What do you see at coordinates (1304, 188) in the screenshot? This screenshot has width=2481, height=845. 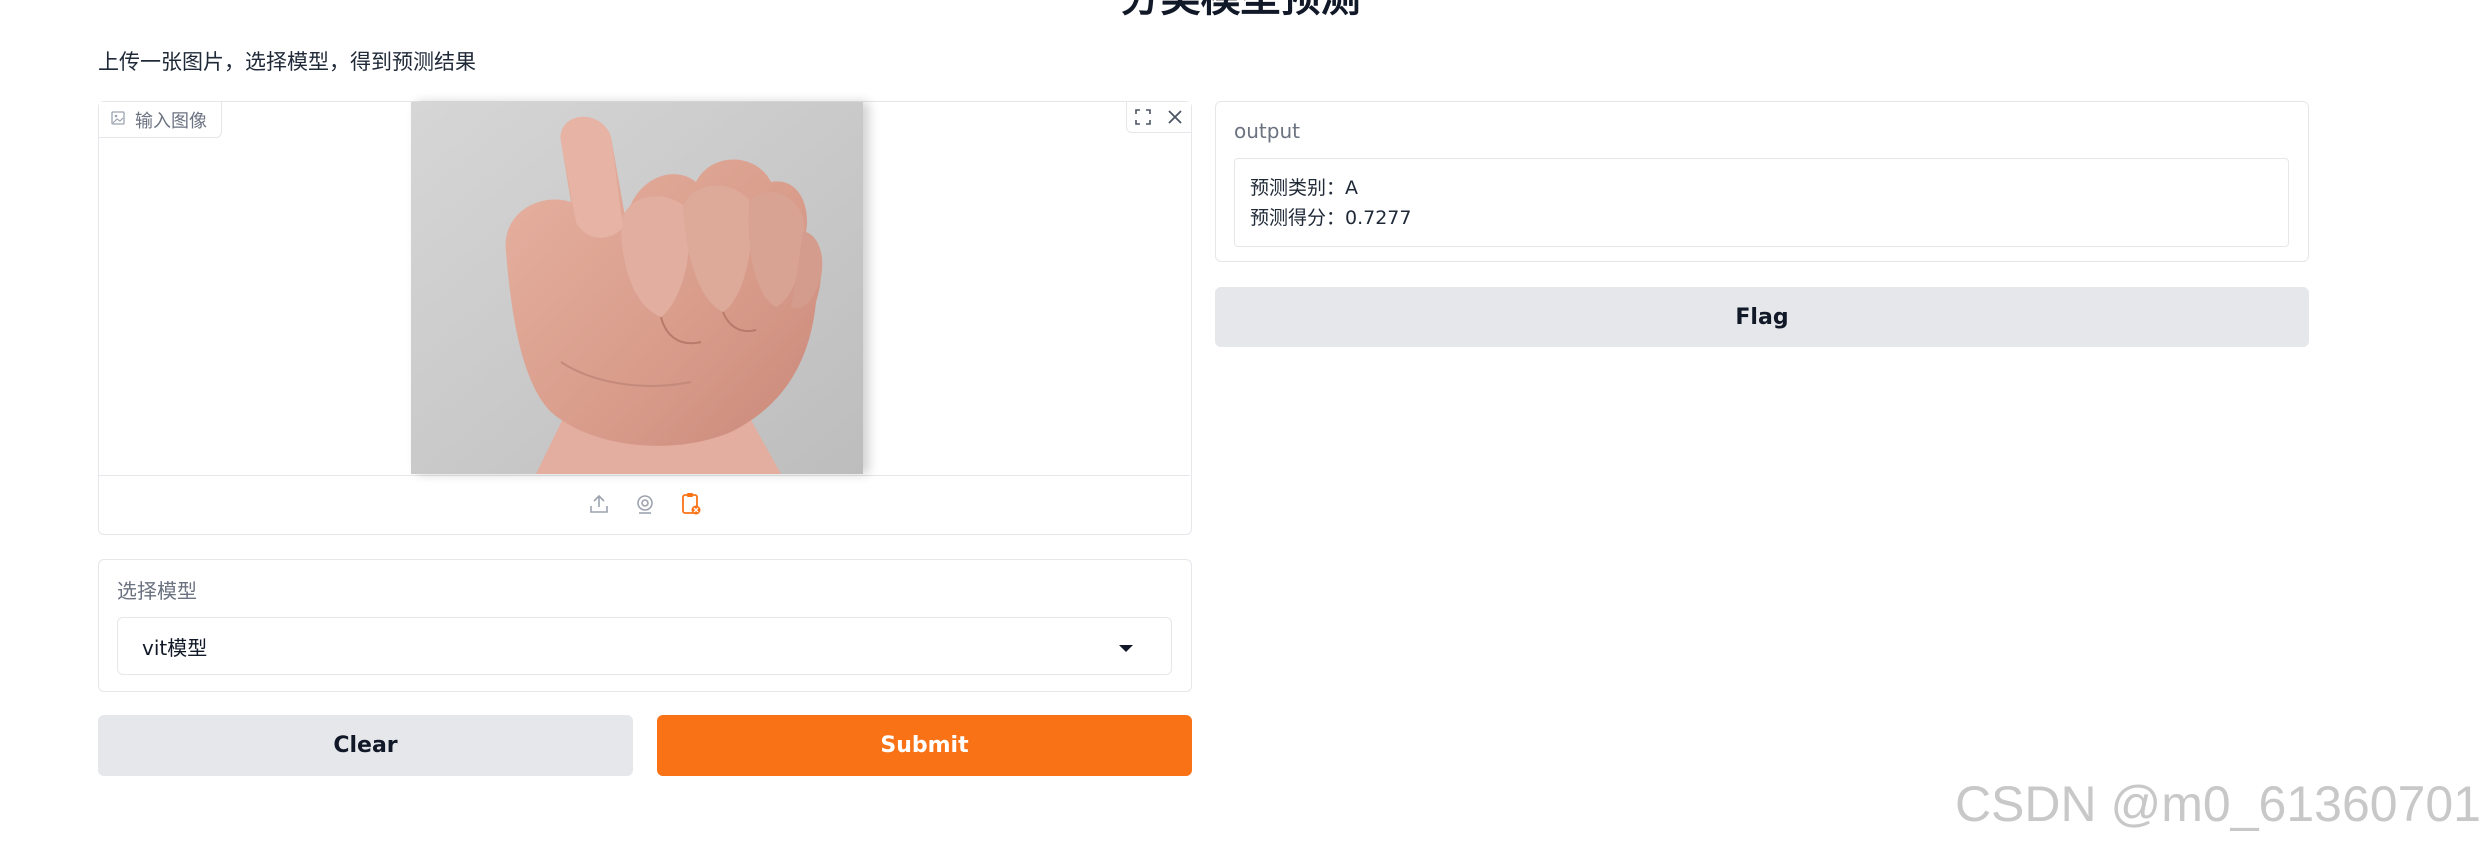 I see `output-line-class: 预测类别：A` at bounding box center [1304, 188].